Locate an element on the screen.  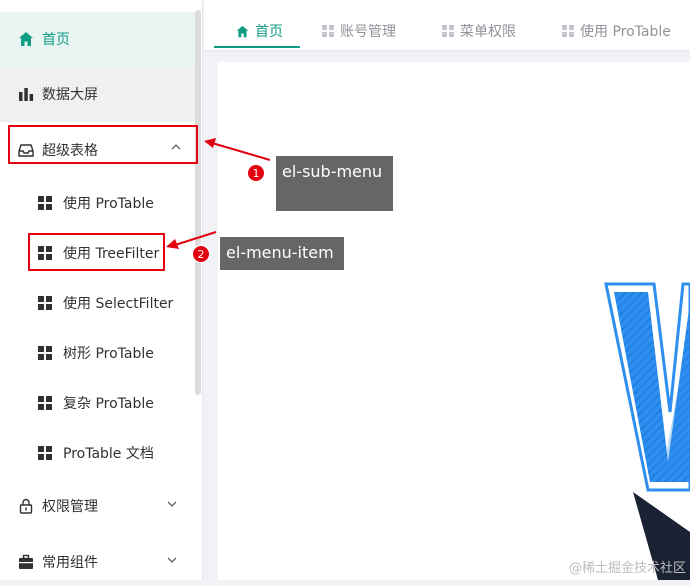
tab-protable: 使用 ProTable is located at coordinates (616, 31).